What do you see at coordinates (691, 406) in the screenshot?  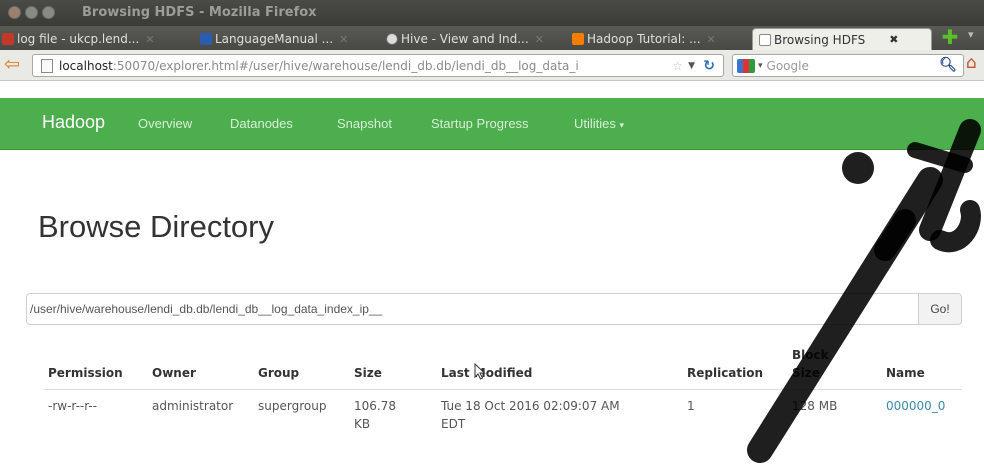 I see `cell-replication: 1` at bounding box center [691, 406].